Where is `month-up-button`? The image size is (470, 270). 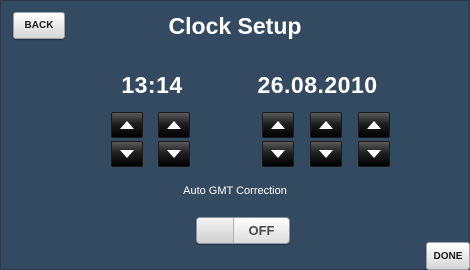 month-up-button is located at coordinates (326, 125).